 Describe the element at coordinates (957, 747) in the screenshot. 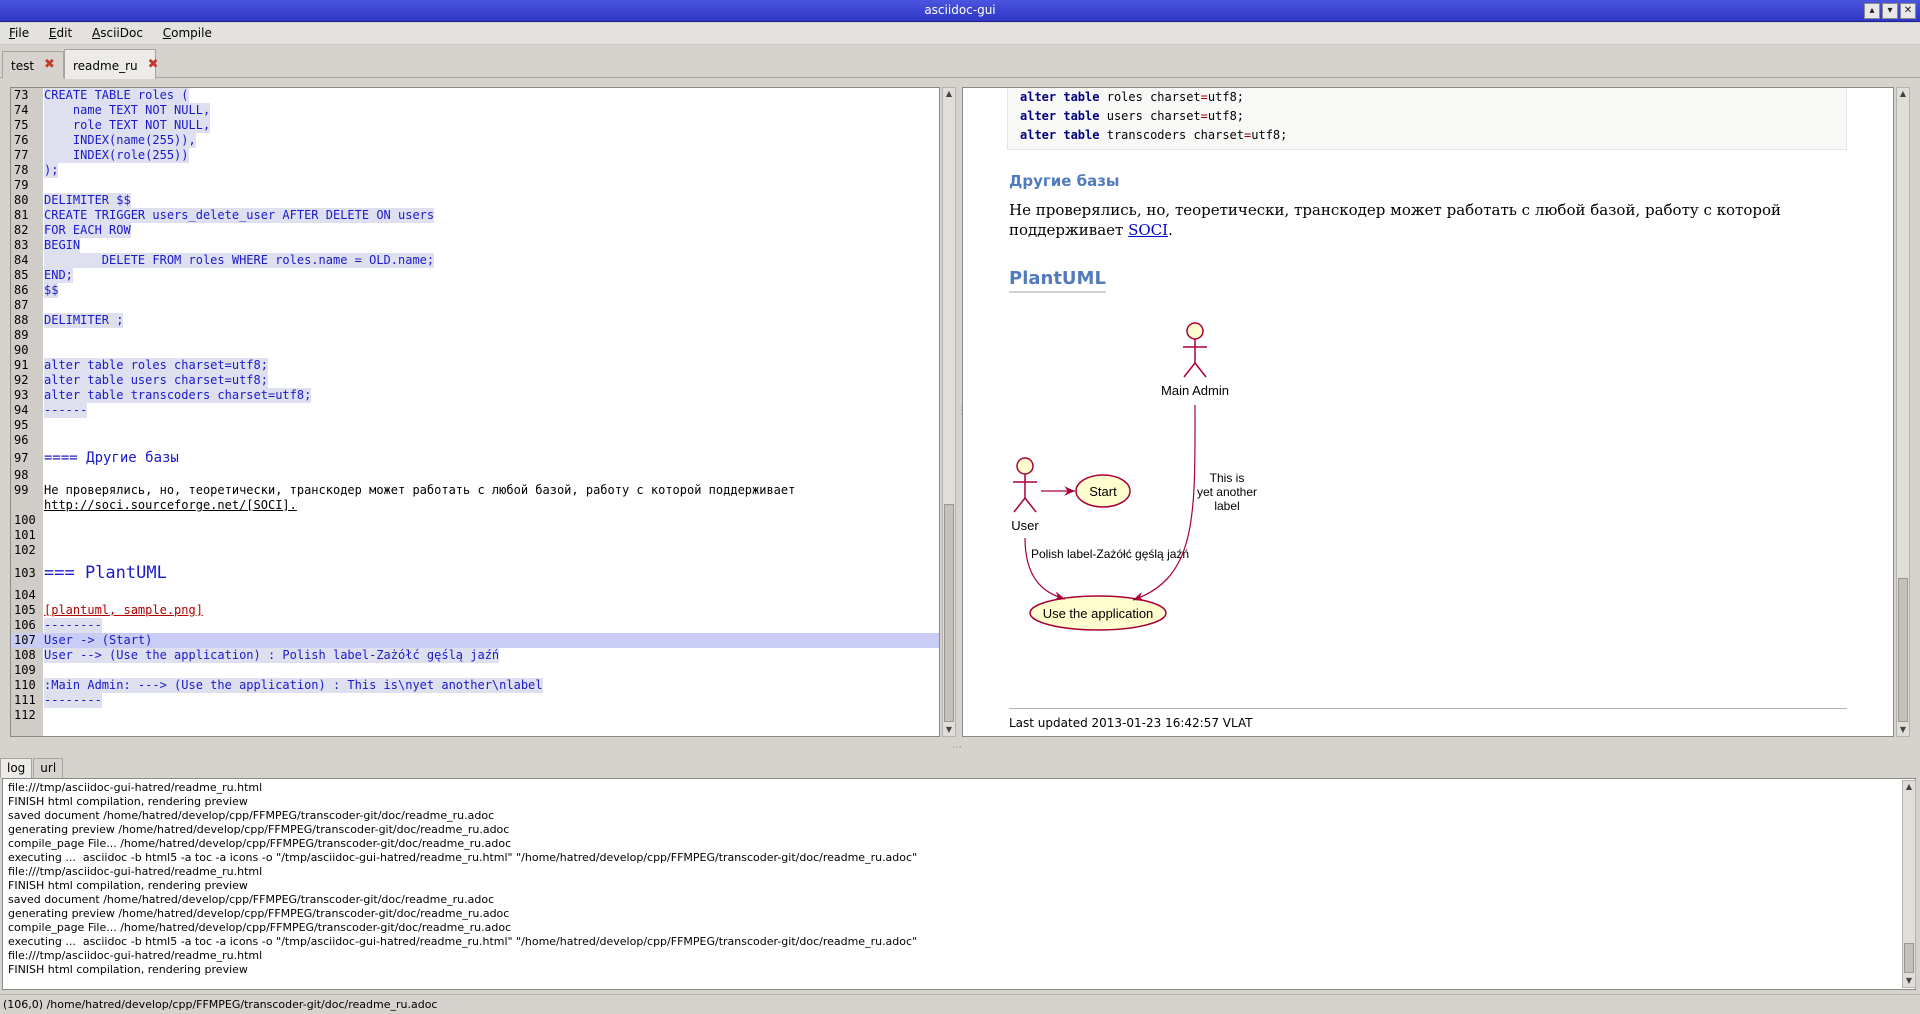

I see `horizontal-splitter-handle: ⋯` at that location.